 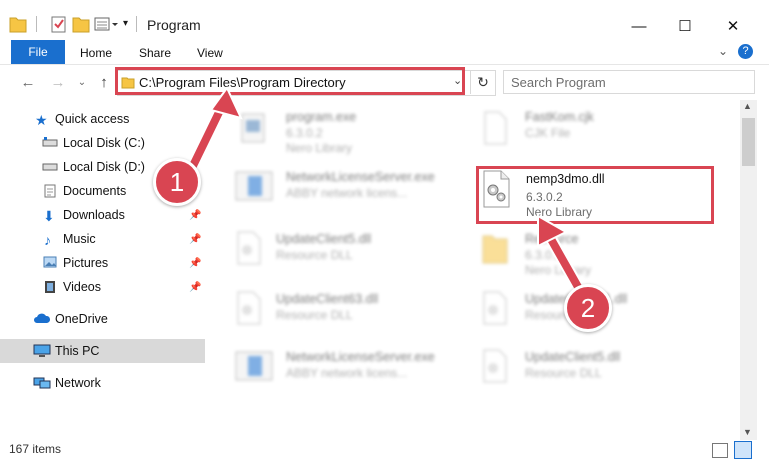 I want to click on close-button: ✕, so click(x=733, y=26).